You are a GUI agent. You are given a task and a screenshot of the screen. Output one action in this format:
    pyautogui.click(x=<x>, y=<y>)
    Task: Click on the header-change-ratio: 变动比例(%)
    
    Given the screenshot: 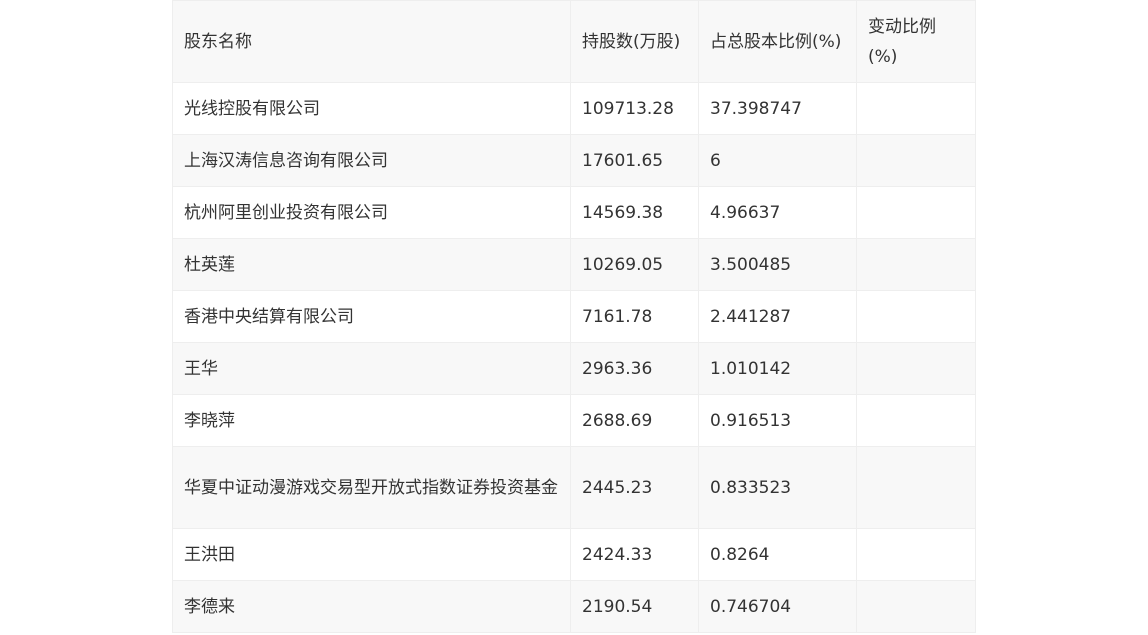 What is the action you would take?
    pyautogui.click(x=916, y=41)
    